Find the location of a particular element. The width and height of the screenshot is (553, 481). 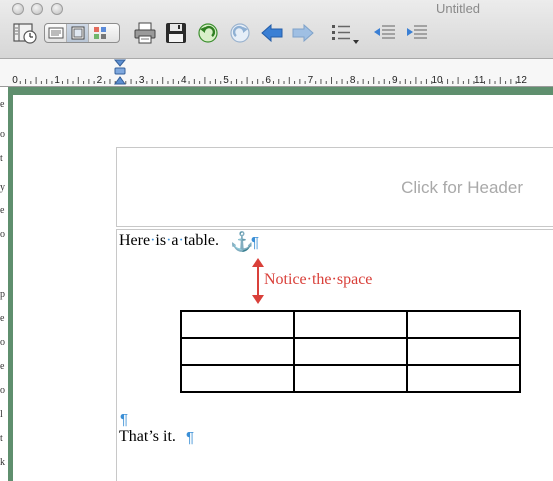

draft-view-icon is located at coordinates (55, 33).